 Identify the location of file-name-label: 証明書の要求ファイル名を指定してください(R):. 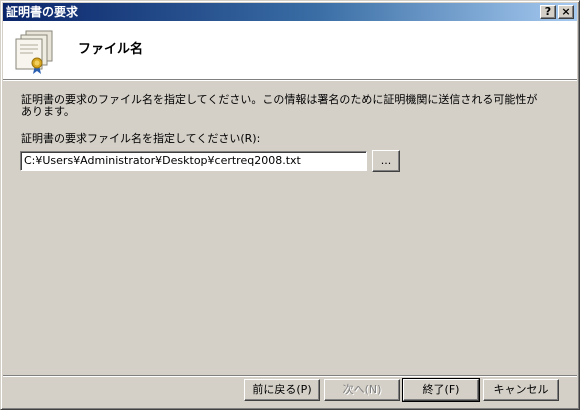
(141, 138).